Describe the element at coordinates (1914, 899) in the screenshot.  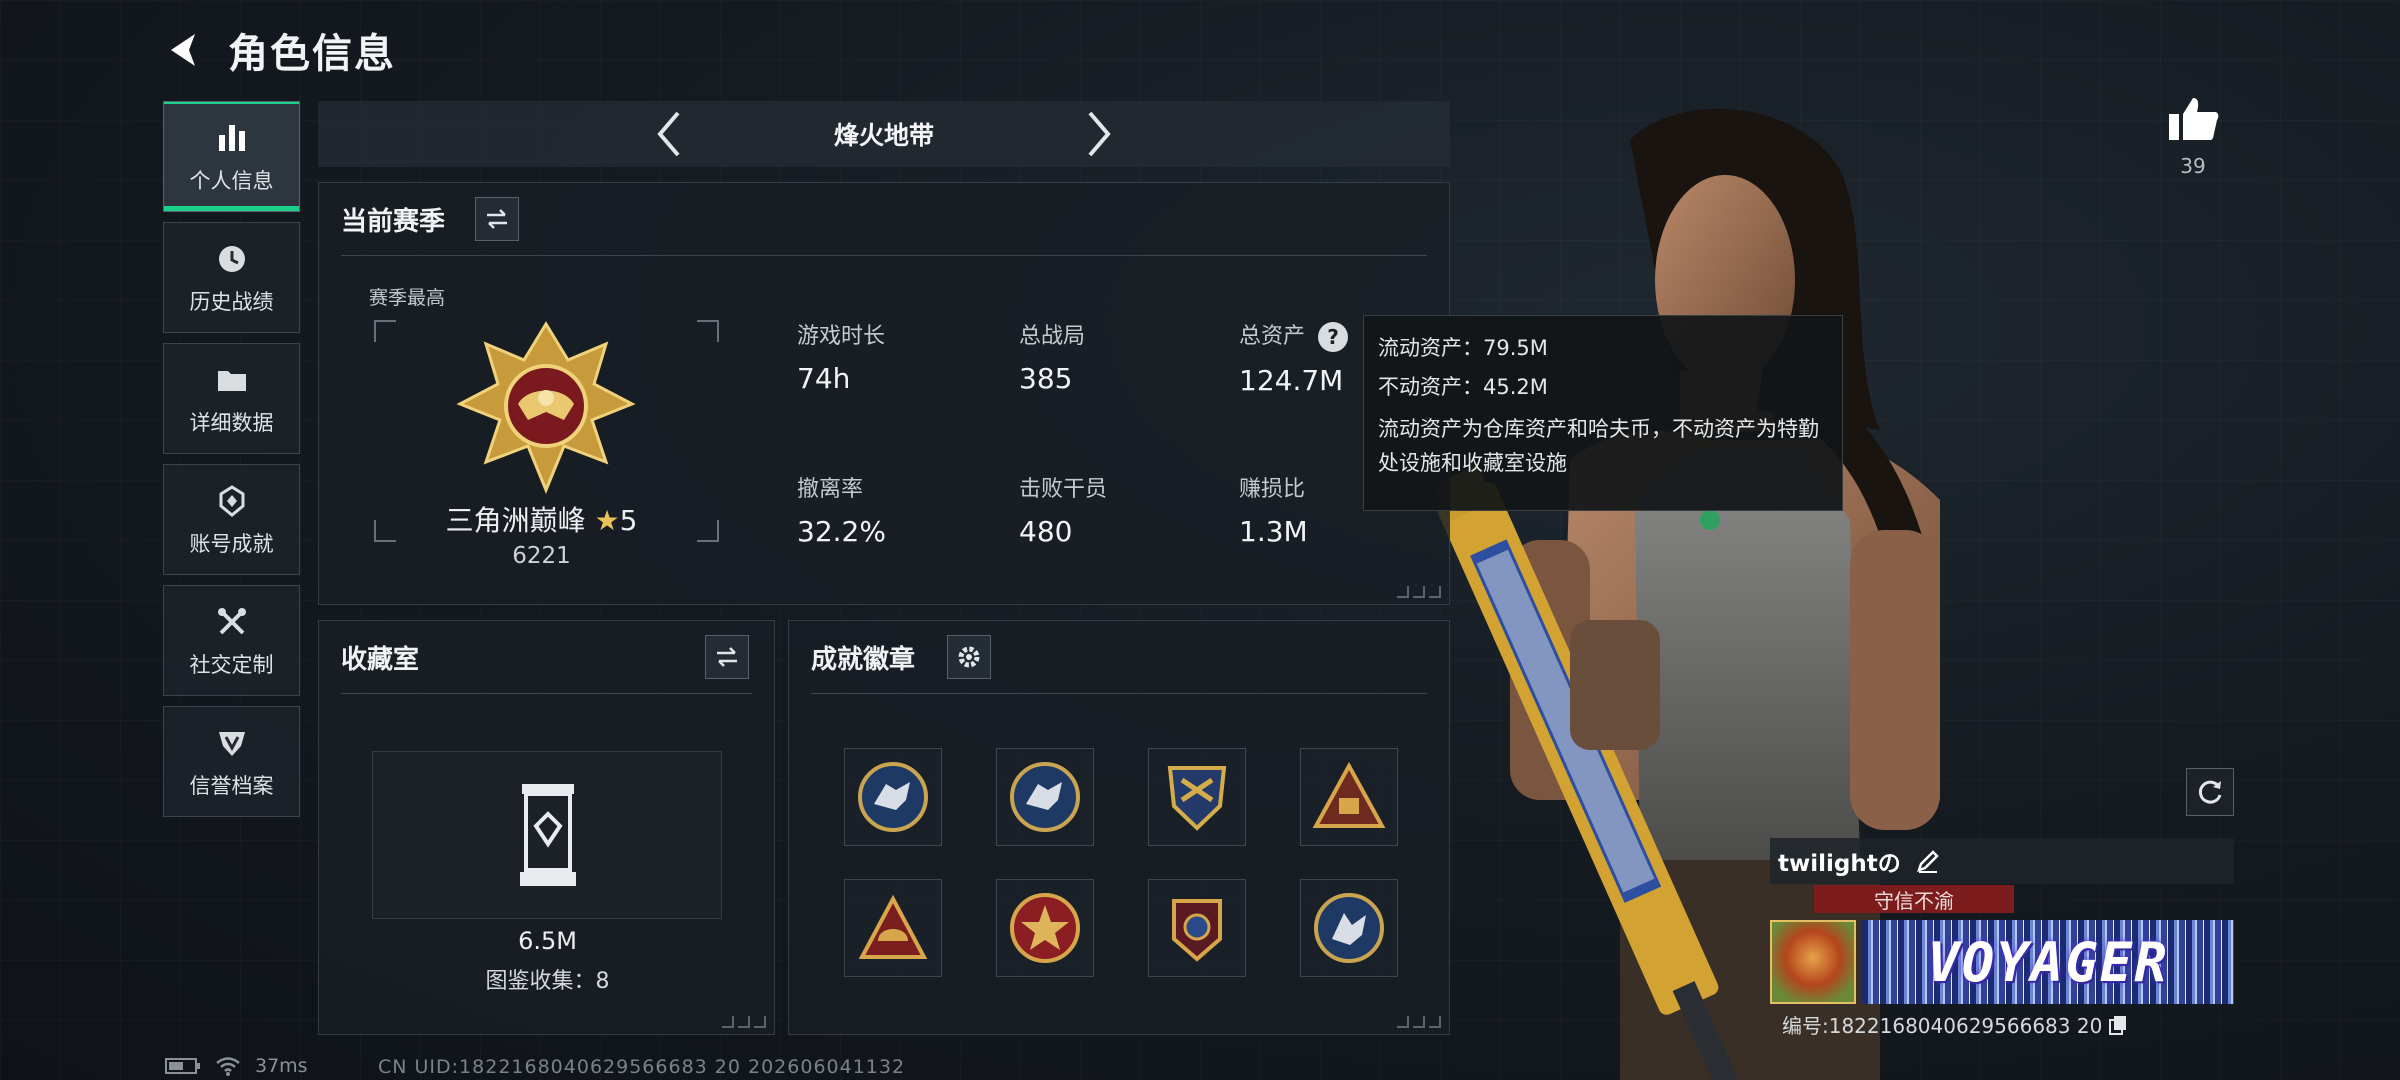
I see `motto-badge: 守信不渝` at that location.